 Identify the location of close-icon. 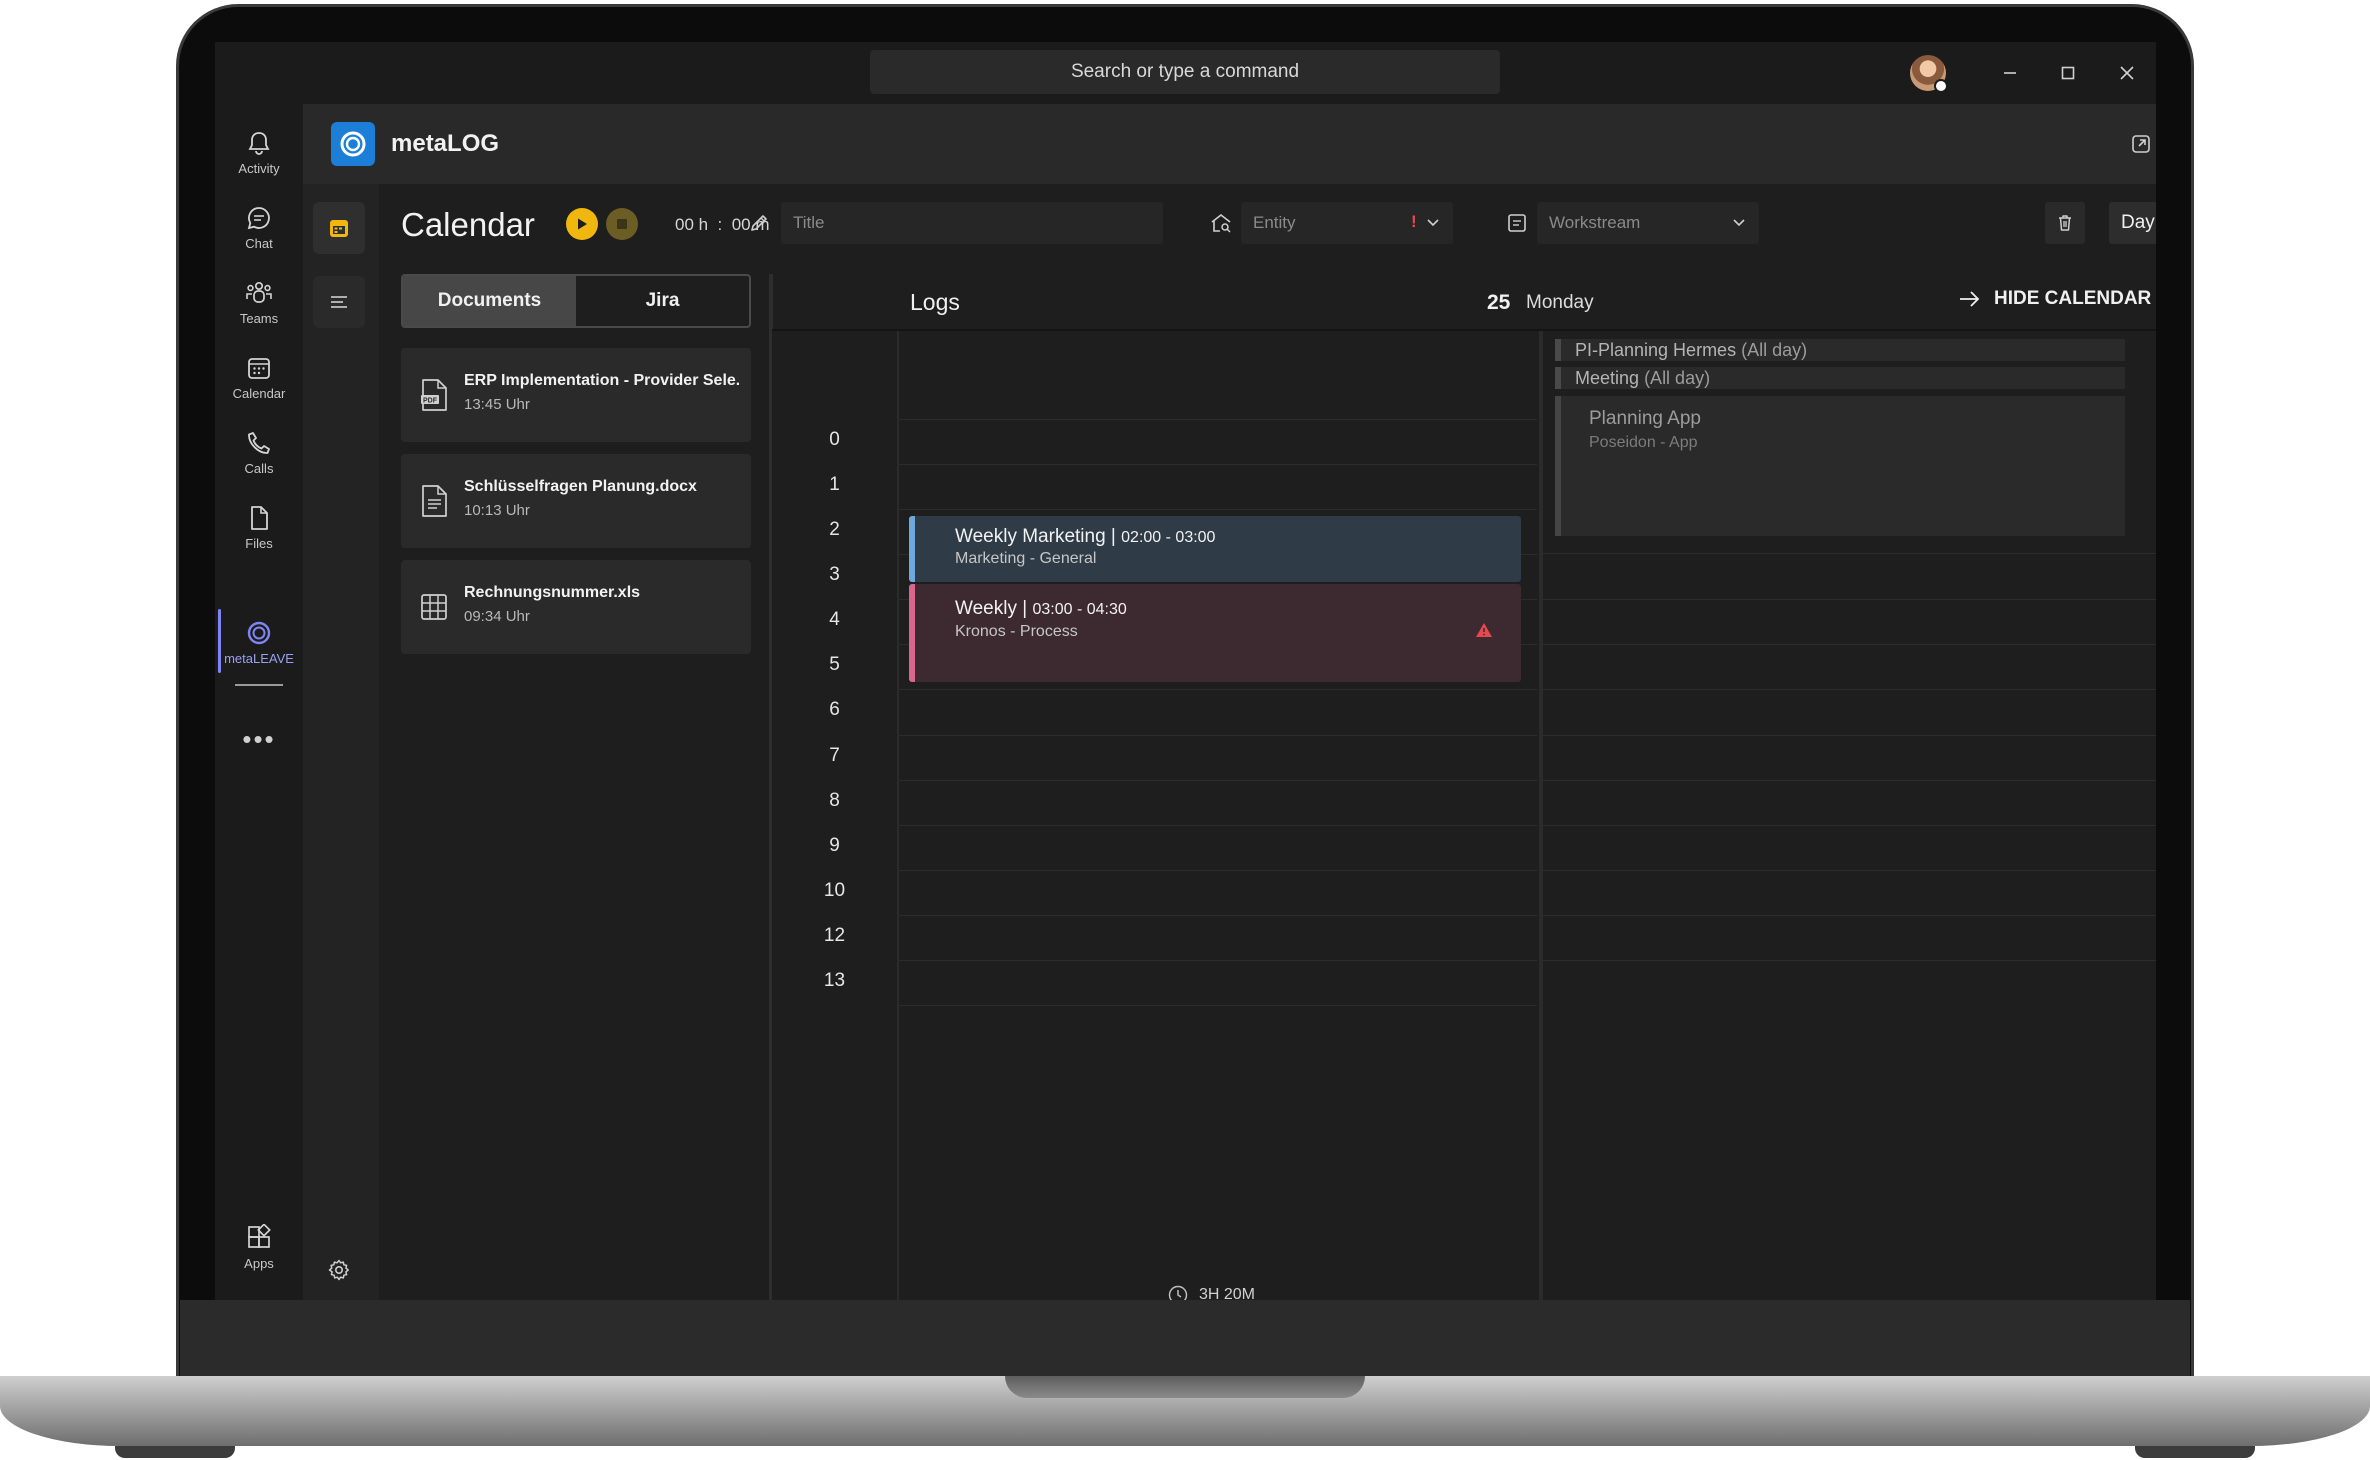
(2127, 73).